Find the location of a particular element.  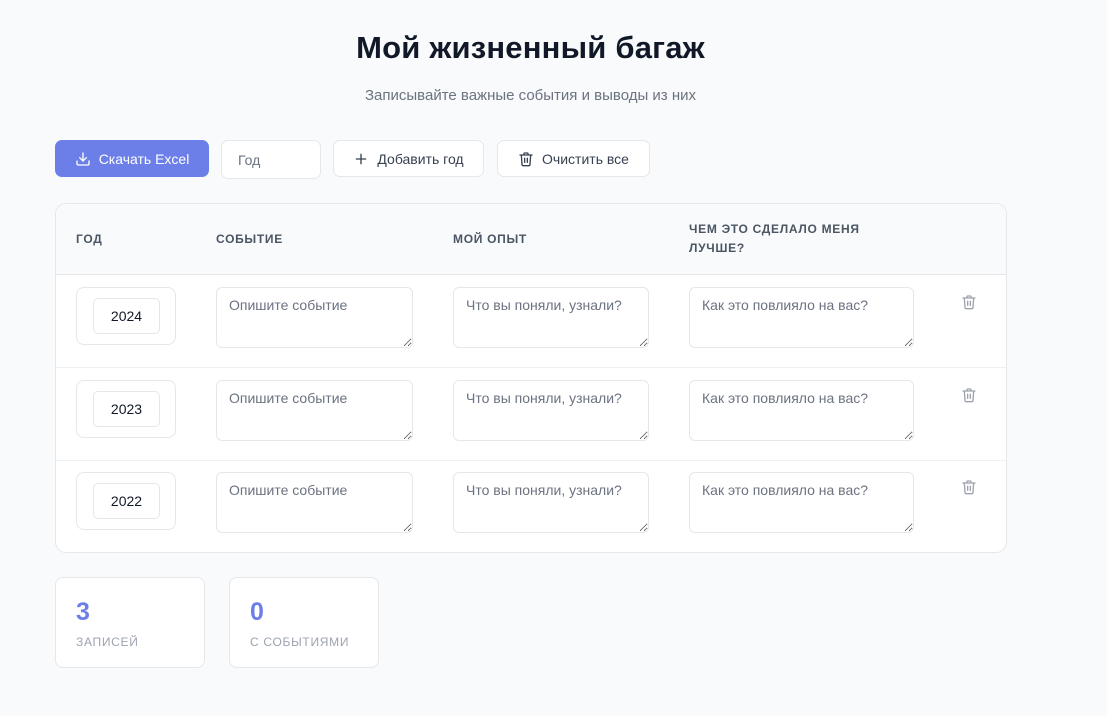

year-input is located at coordinates (271, 159).